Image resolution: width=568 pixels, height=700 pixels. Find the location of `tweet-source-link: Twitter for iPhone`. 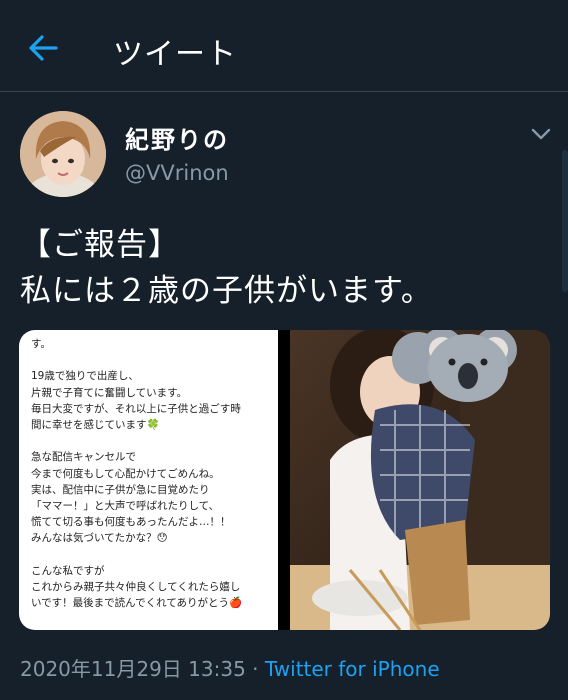

tweet-source-link: Twitter for iPhone is located at coordinates (352, 669).